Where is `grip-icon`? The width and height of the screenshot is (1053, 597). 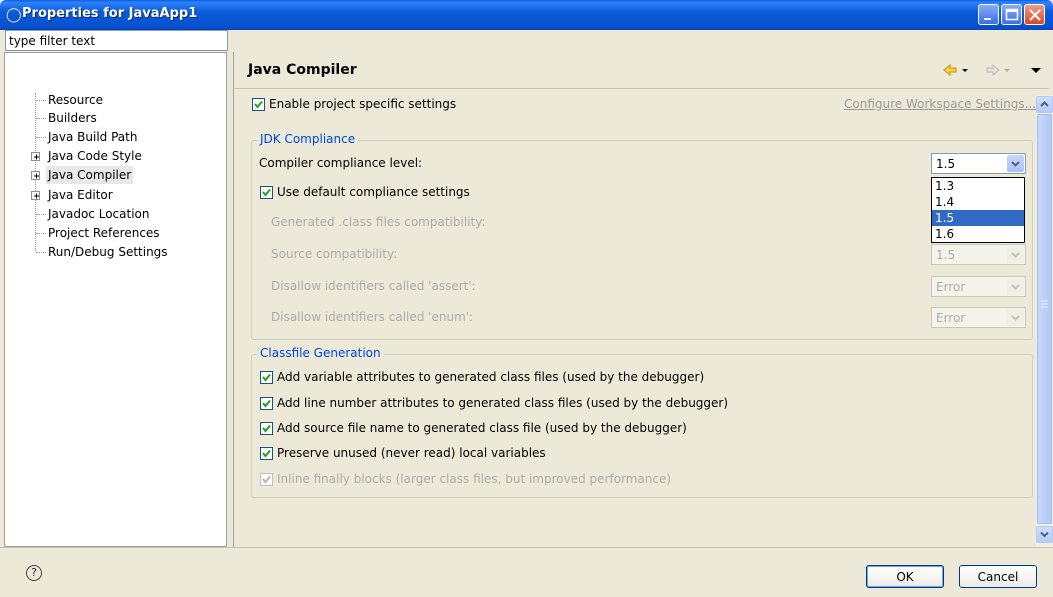 grip-icon is located at coordinates (1044, 304).